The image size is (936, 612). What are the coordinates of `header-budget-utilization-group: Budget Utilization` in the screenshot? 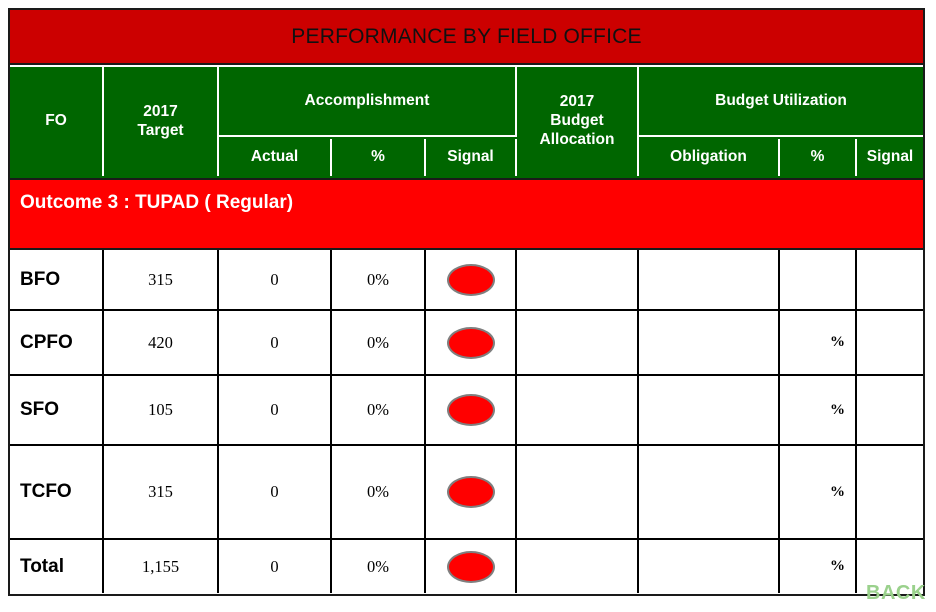 It's located at (781, 102).